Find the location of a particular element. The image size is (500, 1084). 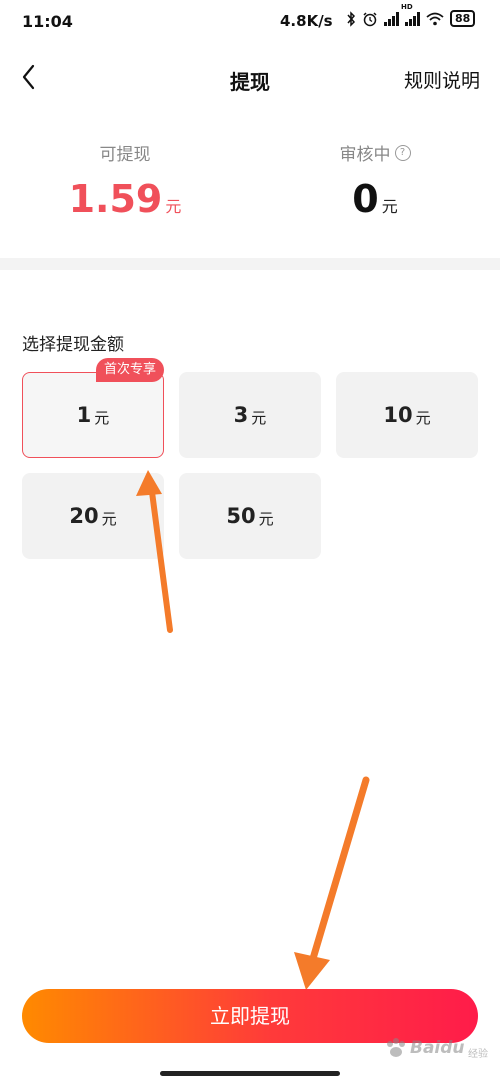

withdrawable-block: 可提现 1.59 元 is located at coordinates (125, 180).